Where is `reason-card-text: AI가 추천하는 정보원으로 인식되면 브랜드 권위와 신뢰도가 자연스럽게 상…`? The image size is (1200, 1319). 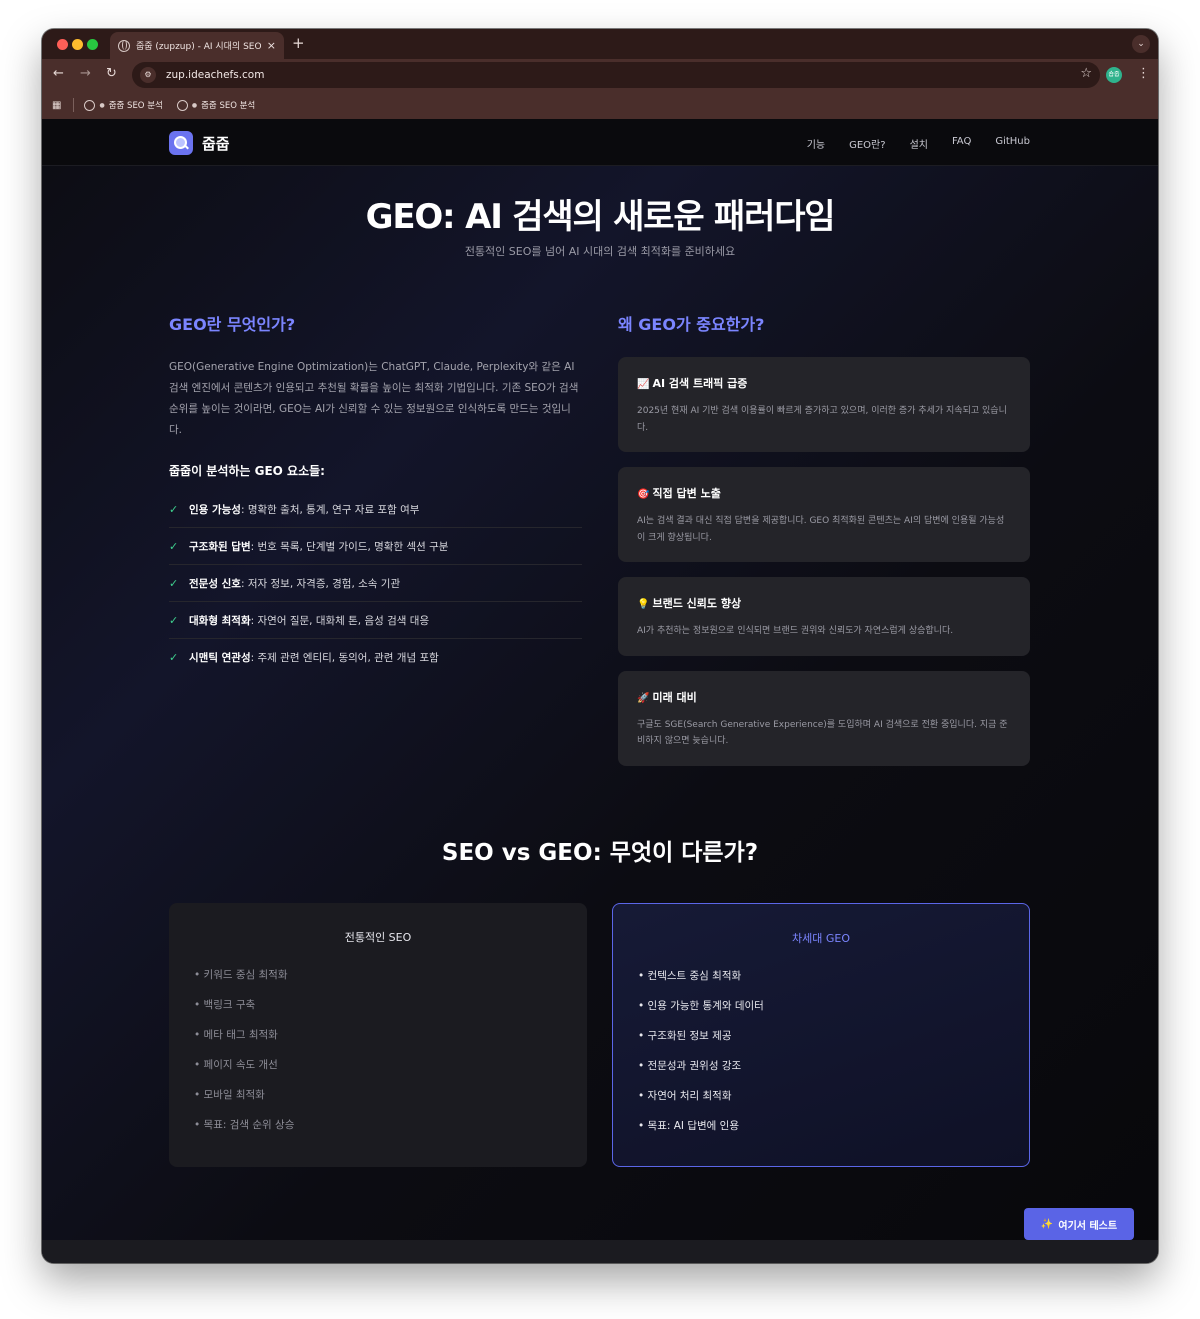 reason-card-text: AI가 추천하는 정보원으로 인식되면 브랜드 권위와 신뢰도가 자연스럽게 상… is located at coordinates (795, 631).